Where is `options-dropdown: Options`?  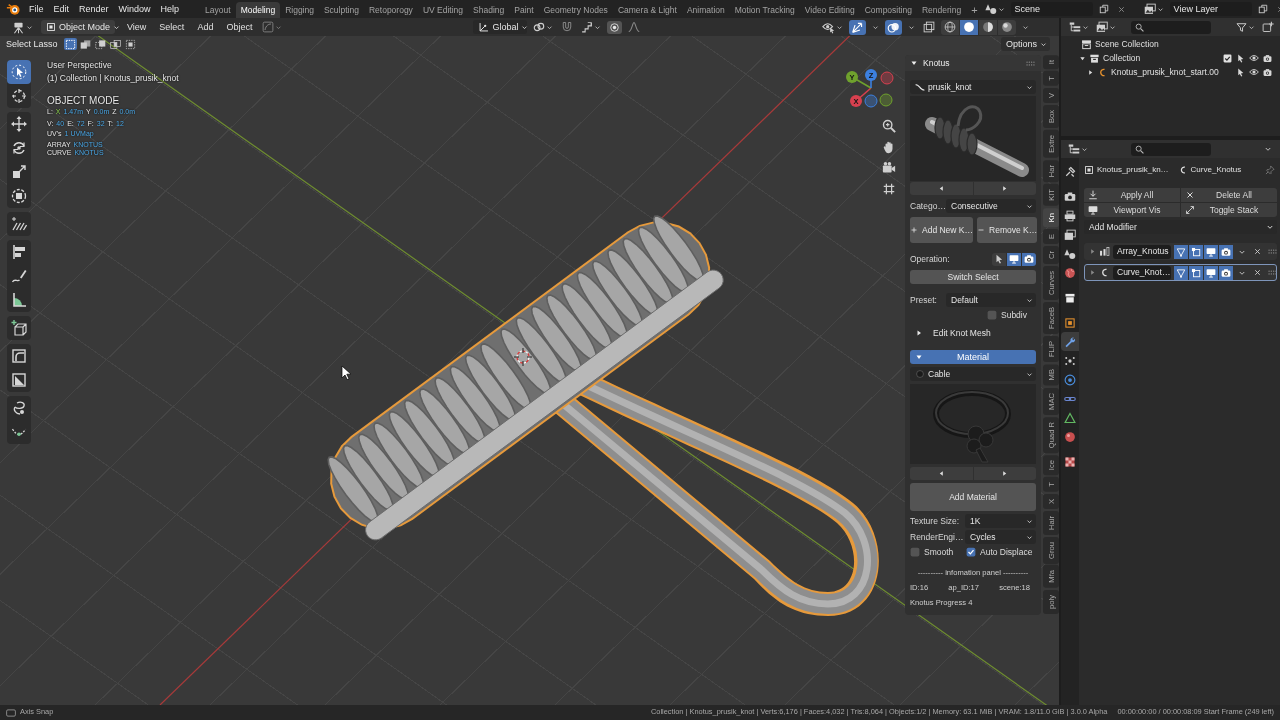 options-dropdown: Options is located at coordinates (1025, 44).